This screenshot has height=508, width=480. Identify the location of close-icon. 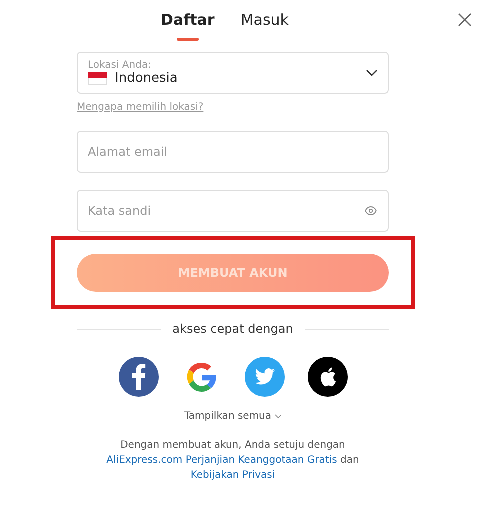
(465, 20).